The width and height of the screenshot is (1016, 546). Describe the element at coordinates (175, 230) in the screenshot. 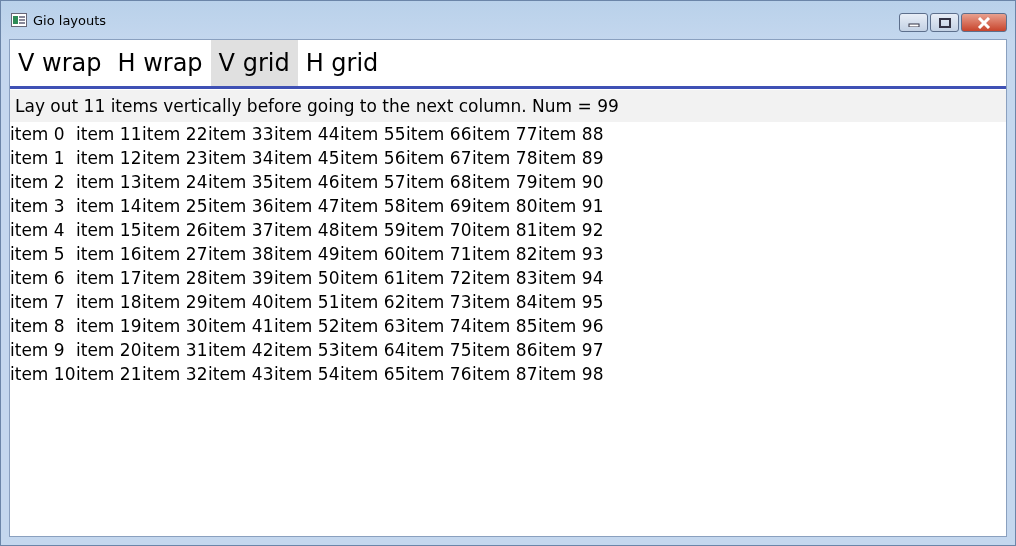

I see `list-item: item 26` at that location.